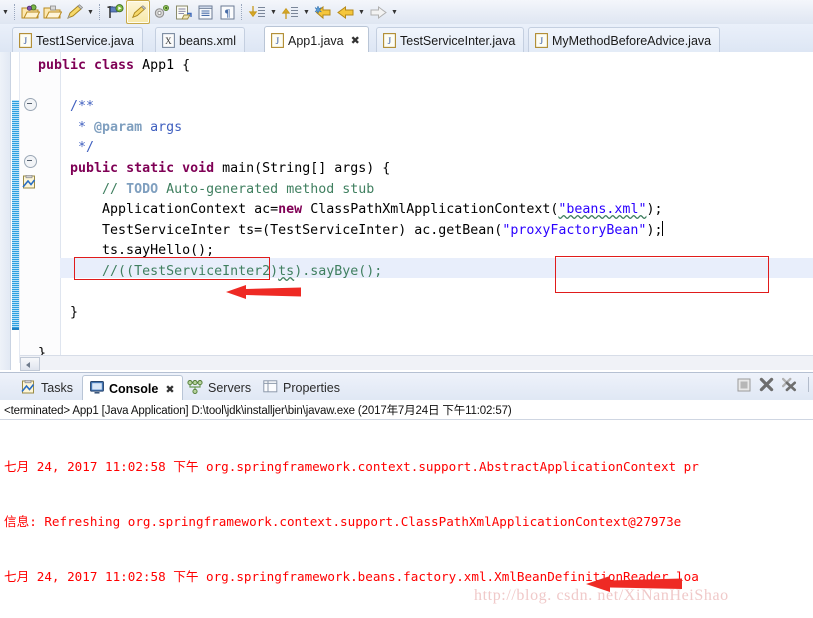 The height and width of the screenshot is (618, 813). I want to click on editor-tab-mymethodbeforeadvice: J MyMethodBeforeAdvice.java, so click(624, 40).